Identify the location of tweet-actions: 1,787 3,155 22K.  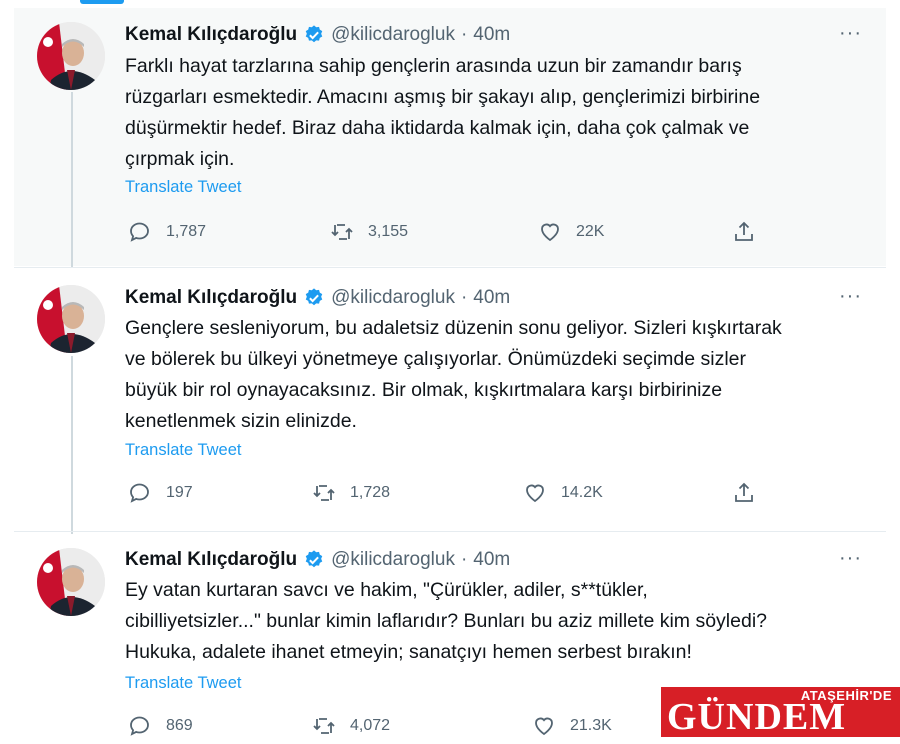
(450, 235).